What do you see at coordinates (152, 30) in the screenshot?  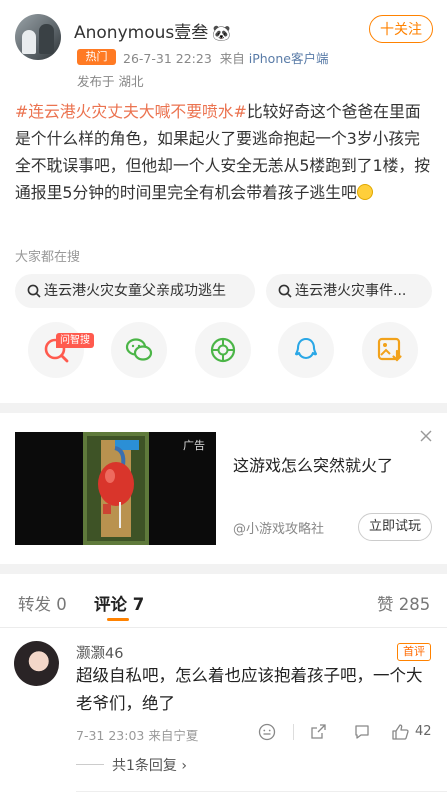 I see `author-name: Anonymous壹叁 🐼` at bounding box center [152, 30].